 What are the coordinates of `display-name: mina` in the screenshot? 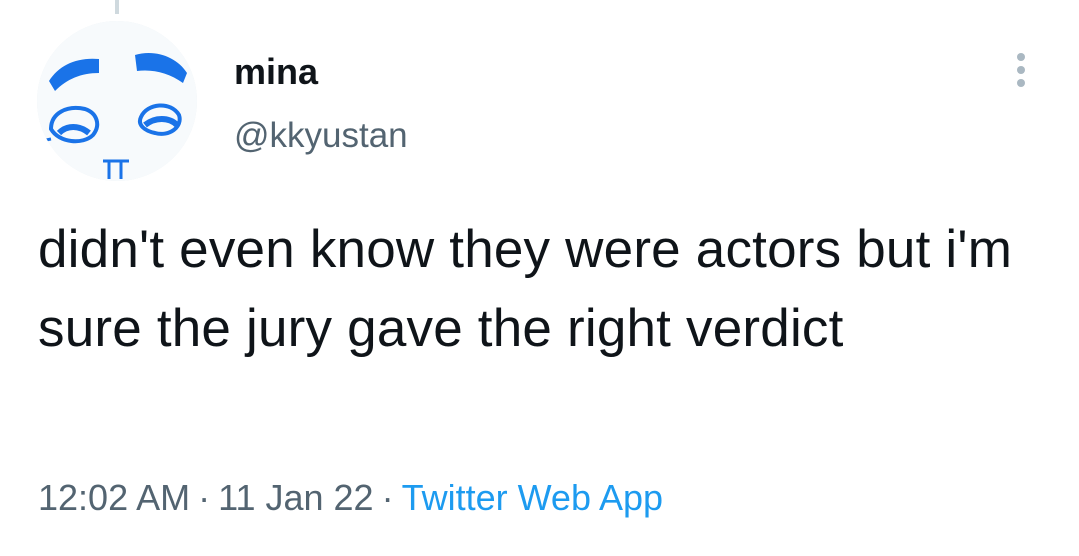 It's located at (276, 72).